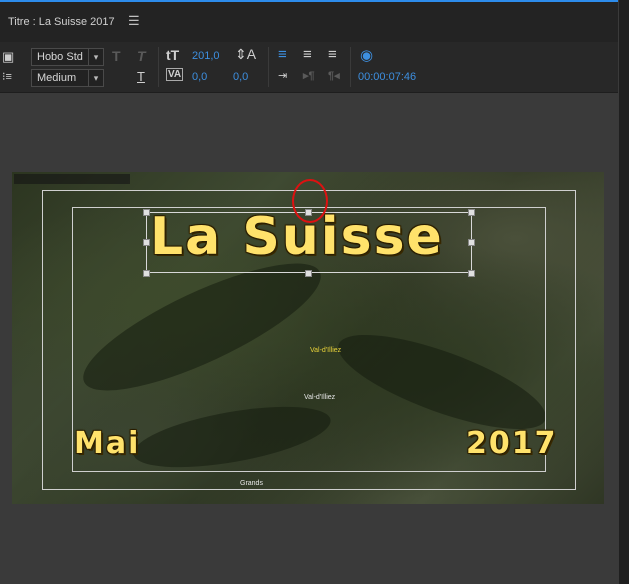  I want to click on leading-value: 0,0, so click(240, 77).